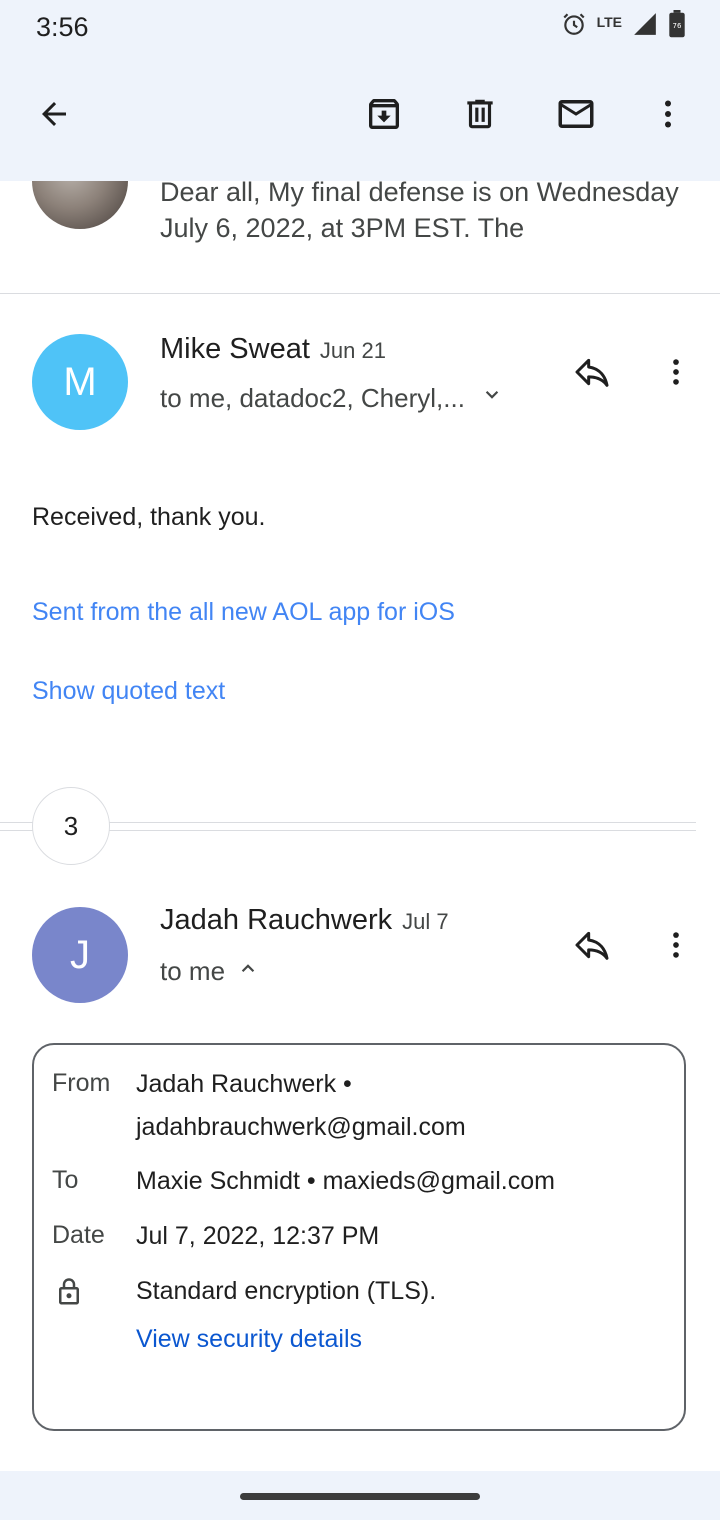  I want to click on battery-level: 76, so click(677, 26).